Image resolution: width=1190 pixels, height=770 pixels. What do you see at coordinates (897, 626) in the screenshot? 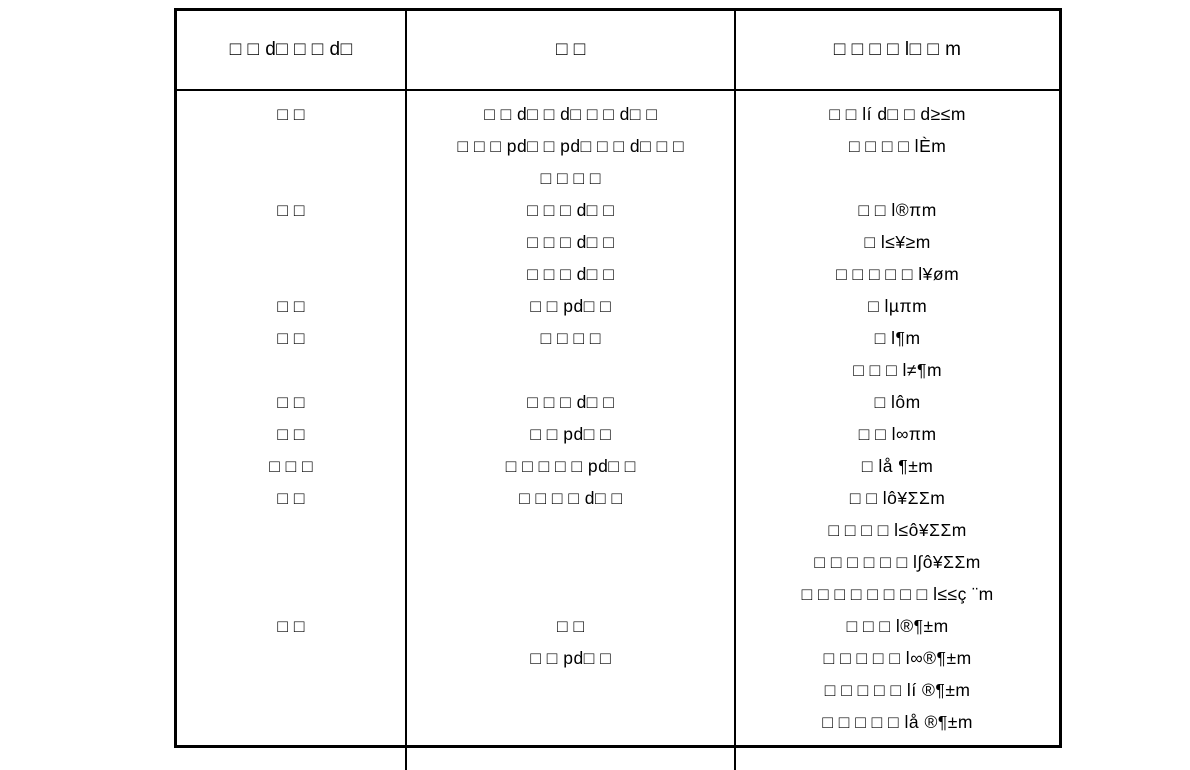
I see `column-3-line: □ □ □ l®¶±m` at bounding box center [897, 626].